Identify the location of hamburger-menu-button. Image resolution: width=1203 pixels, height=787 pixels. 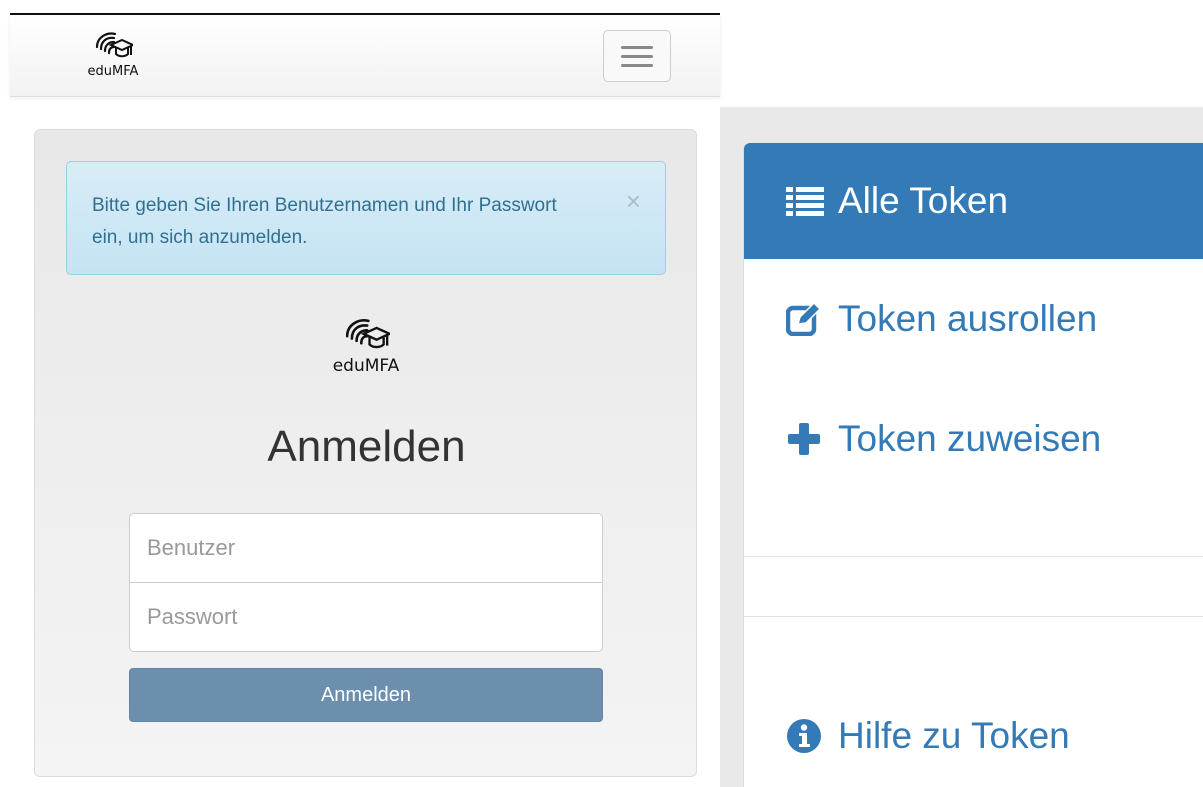
(637, 56).